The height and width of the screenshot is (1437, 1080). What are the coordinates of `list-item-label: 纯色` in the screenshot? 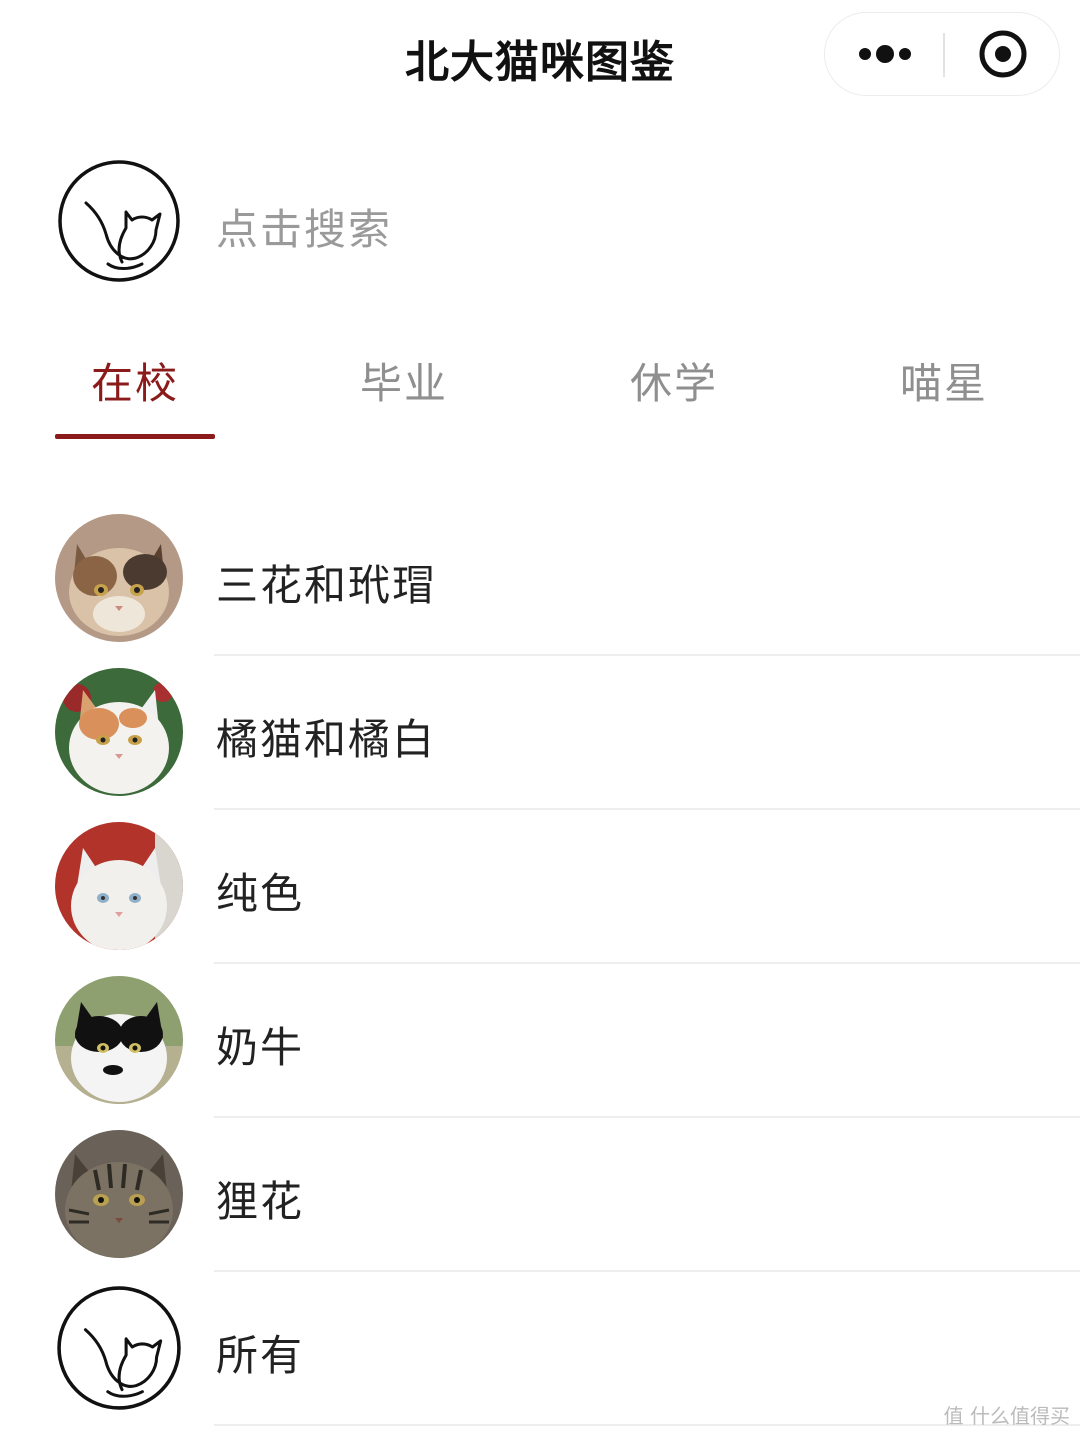 It's located at (260, 893).